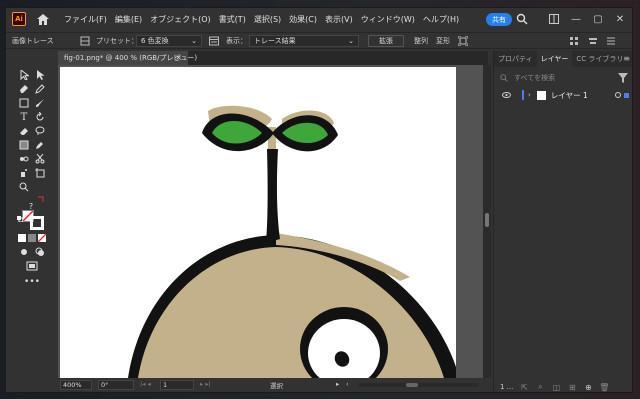 The image size is (640, 399). I want to click on zoom-field: 400%, so click(76, 385).